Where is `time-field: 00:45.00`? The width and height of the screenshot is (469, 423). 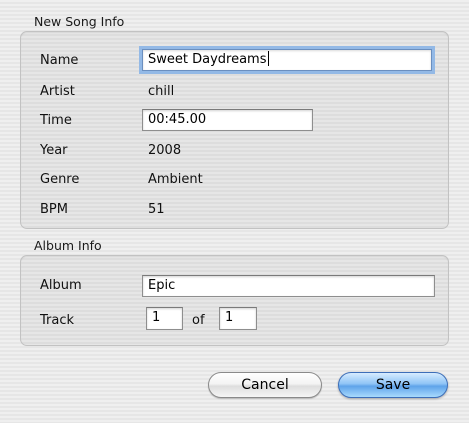 time-field: 00:45.00 is located at coordinates (227, 120).